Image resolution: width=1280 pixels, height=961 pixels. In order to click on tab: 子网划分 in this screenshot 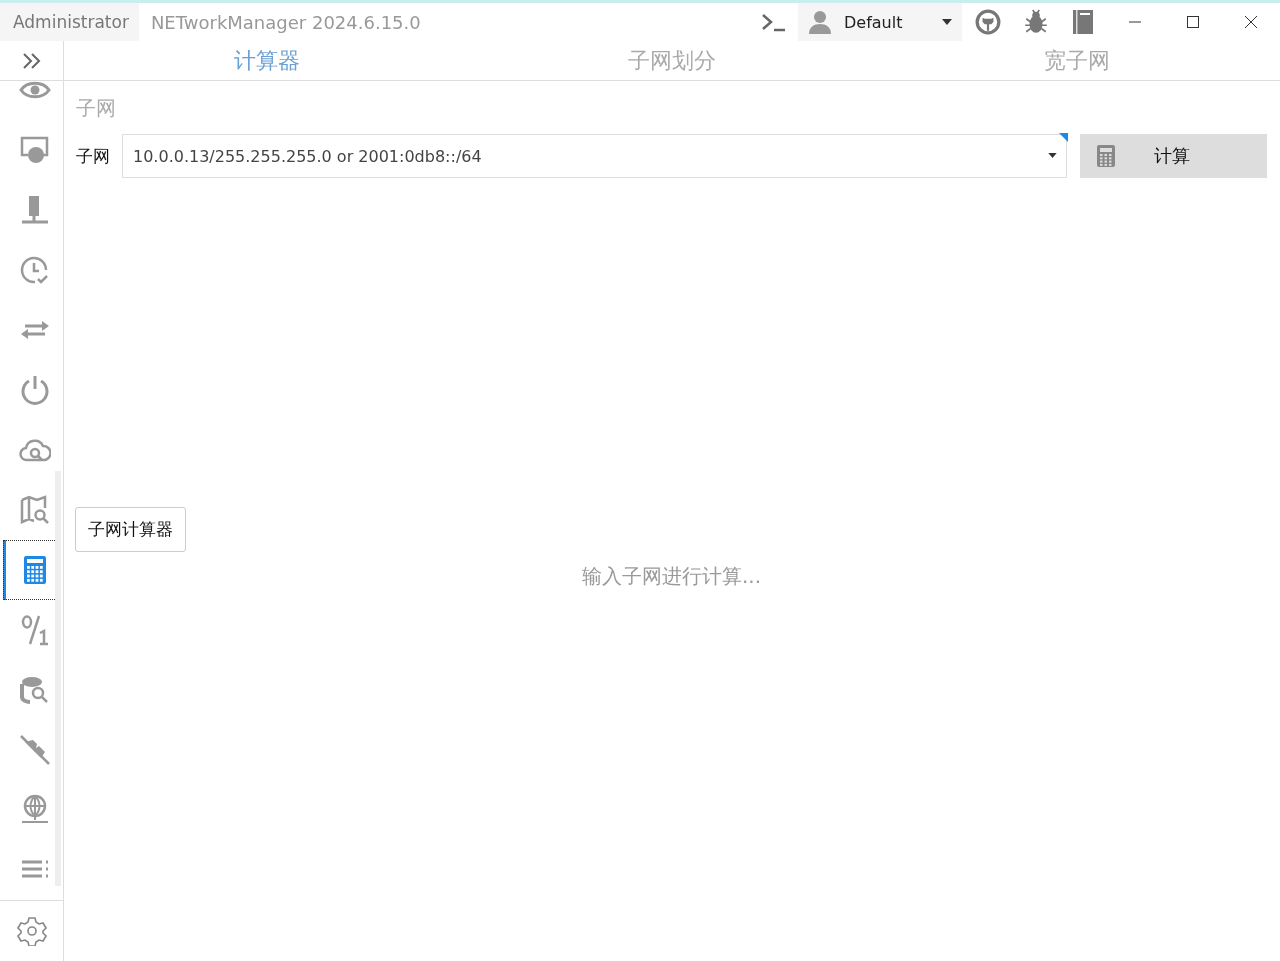, I will do `click(672, 60)`.